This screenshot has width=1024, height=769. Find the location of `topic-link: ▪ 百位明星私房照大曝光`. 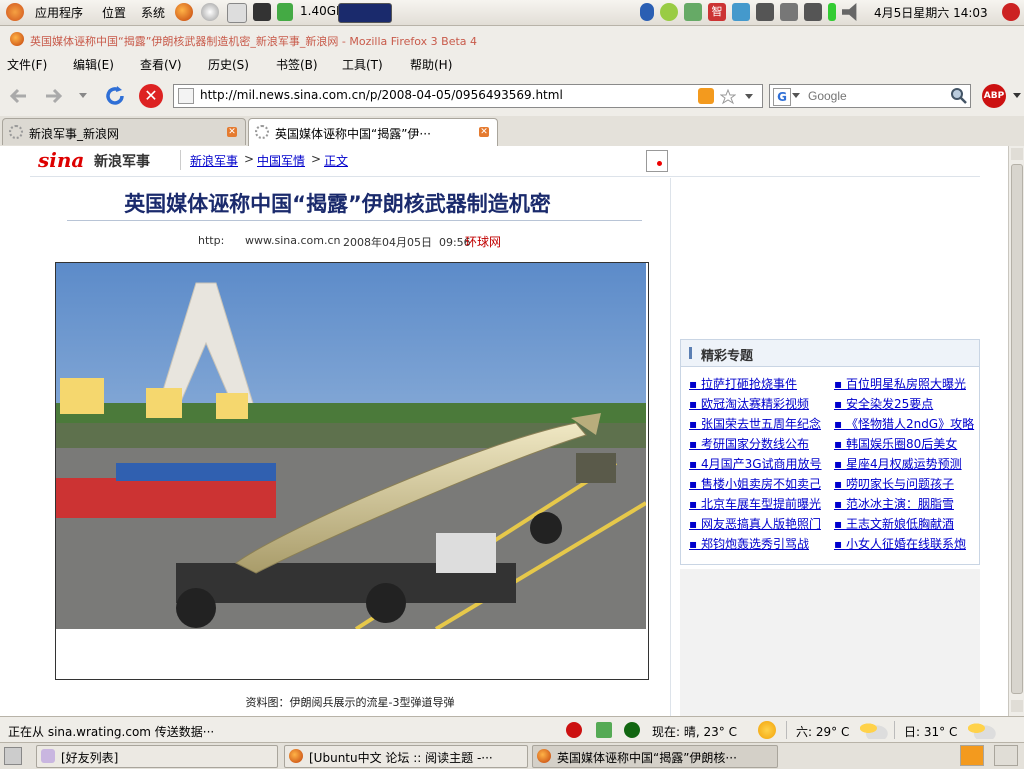

topic-link: ▪ 百位明星私房照大曝光 is located at coordinates (904, 384).